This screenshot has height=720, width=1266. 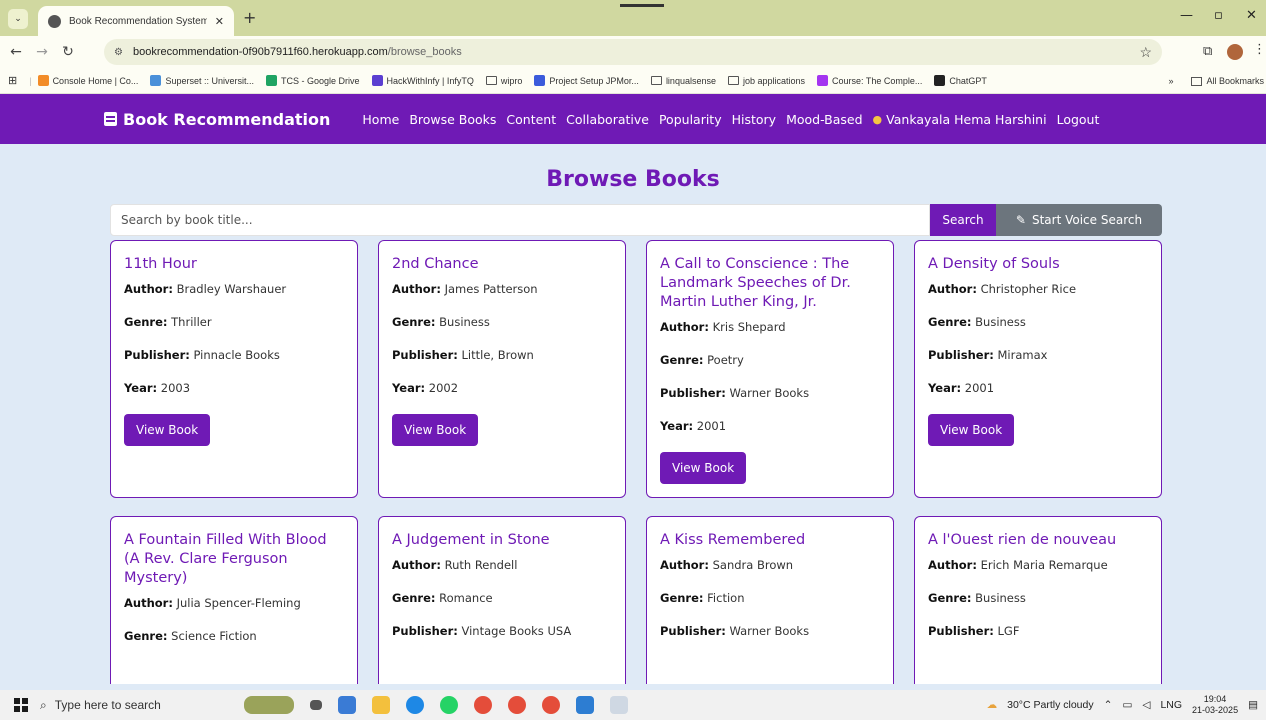 I want to click on year-label: Year:, so click(x=677, y=426).